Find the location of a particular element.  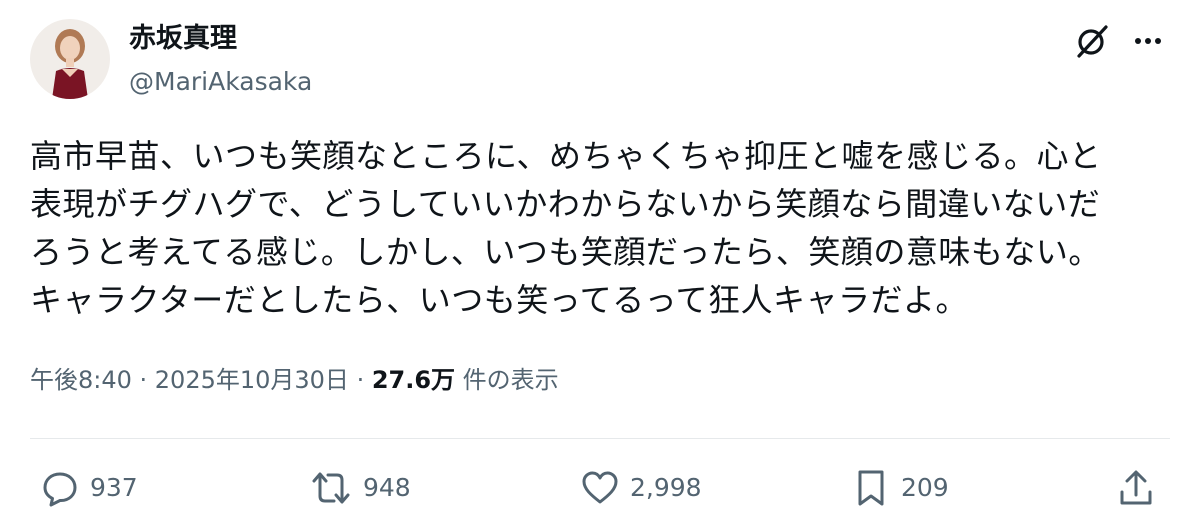

avatar is located at coordinates (70, 59).